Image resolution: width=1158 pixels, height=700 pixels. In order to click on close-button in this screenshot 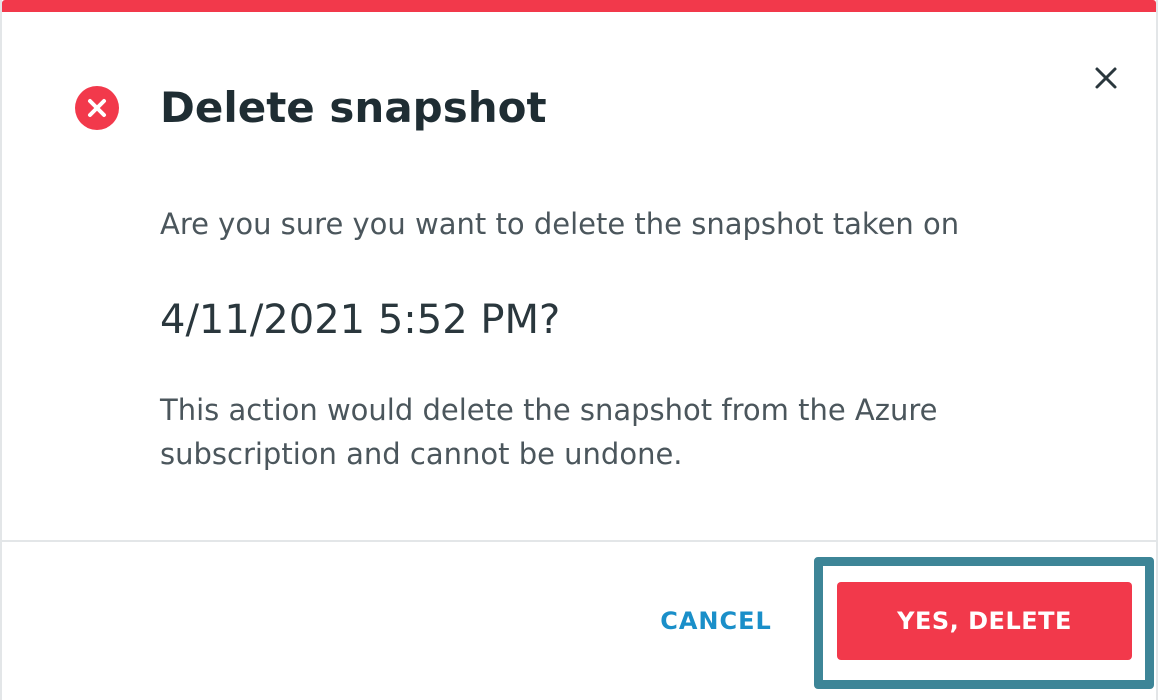, I will do `click(1106, 78)`.